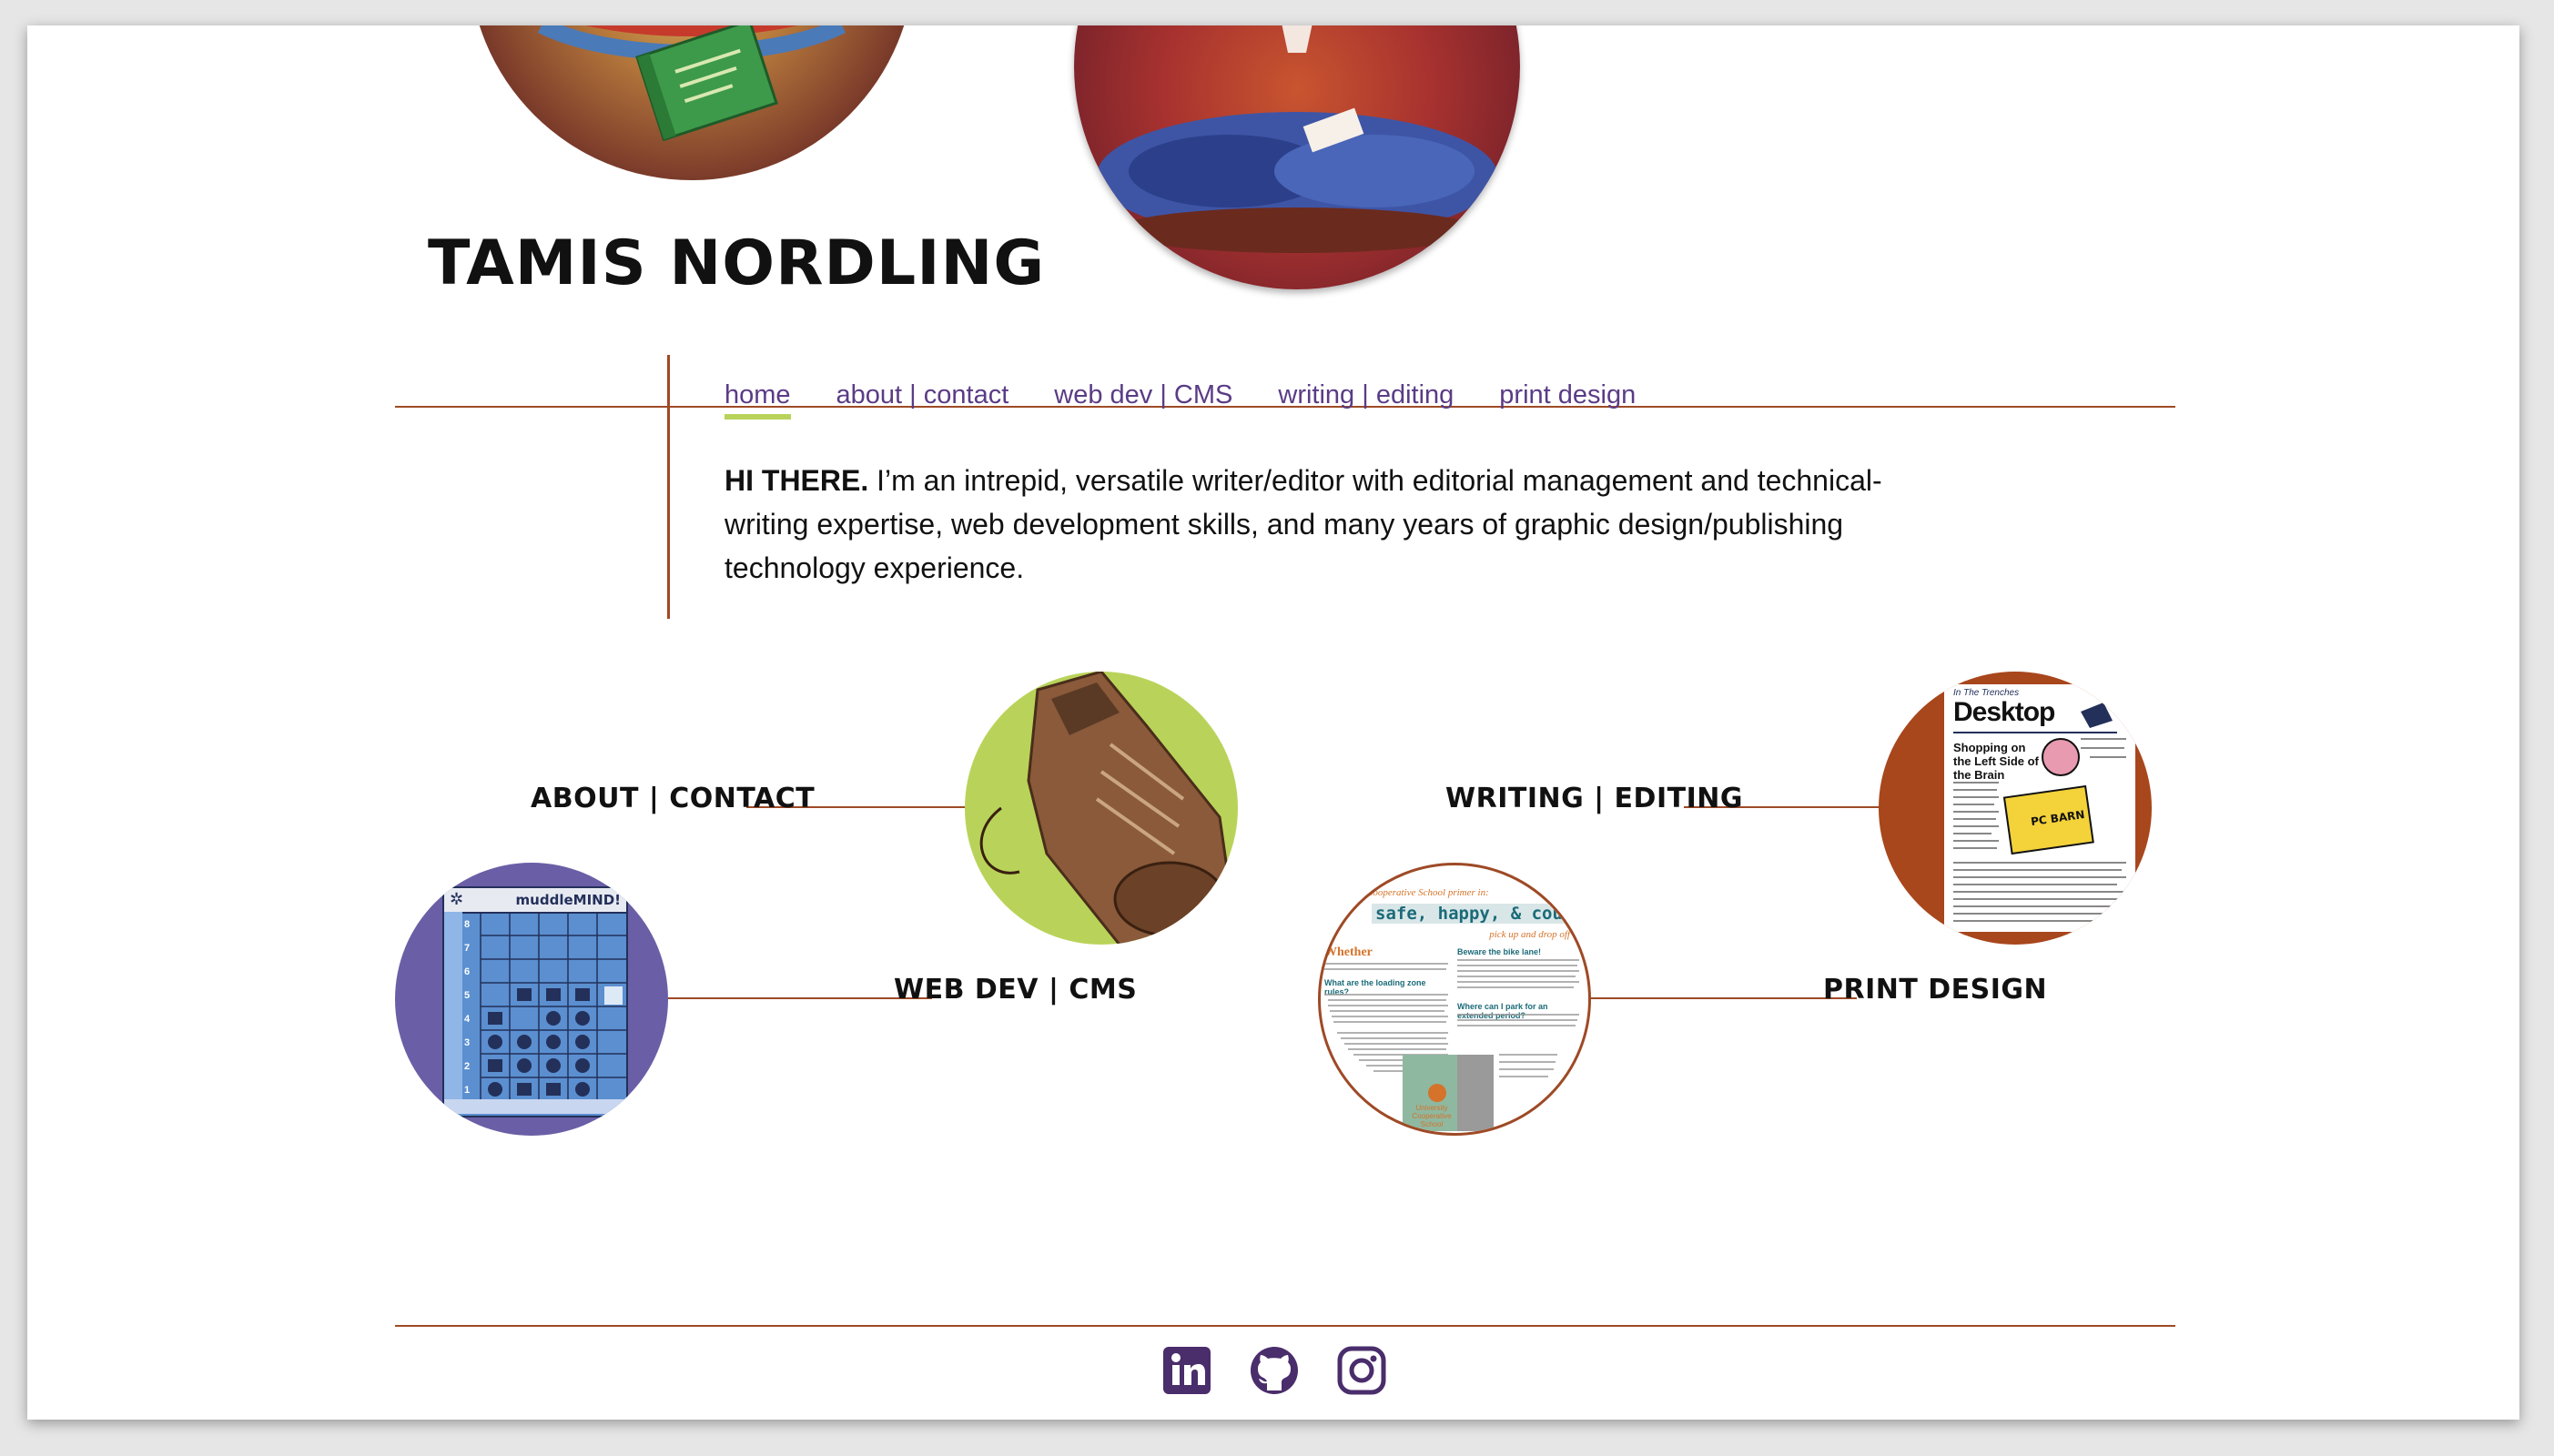 The image size is (2554, 1456). Describe the element at coordinates (691, 84) in the screenshot. I see `book-illustration` at that location.